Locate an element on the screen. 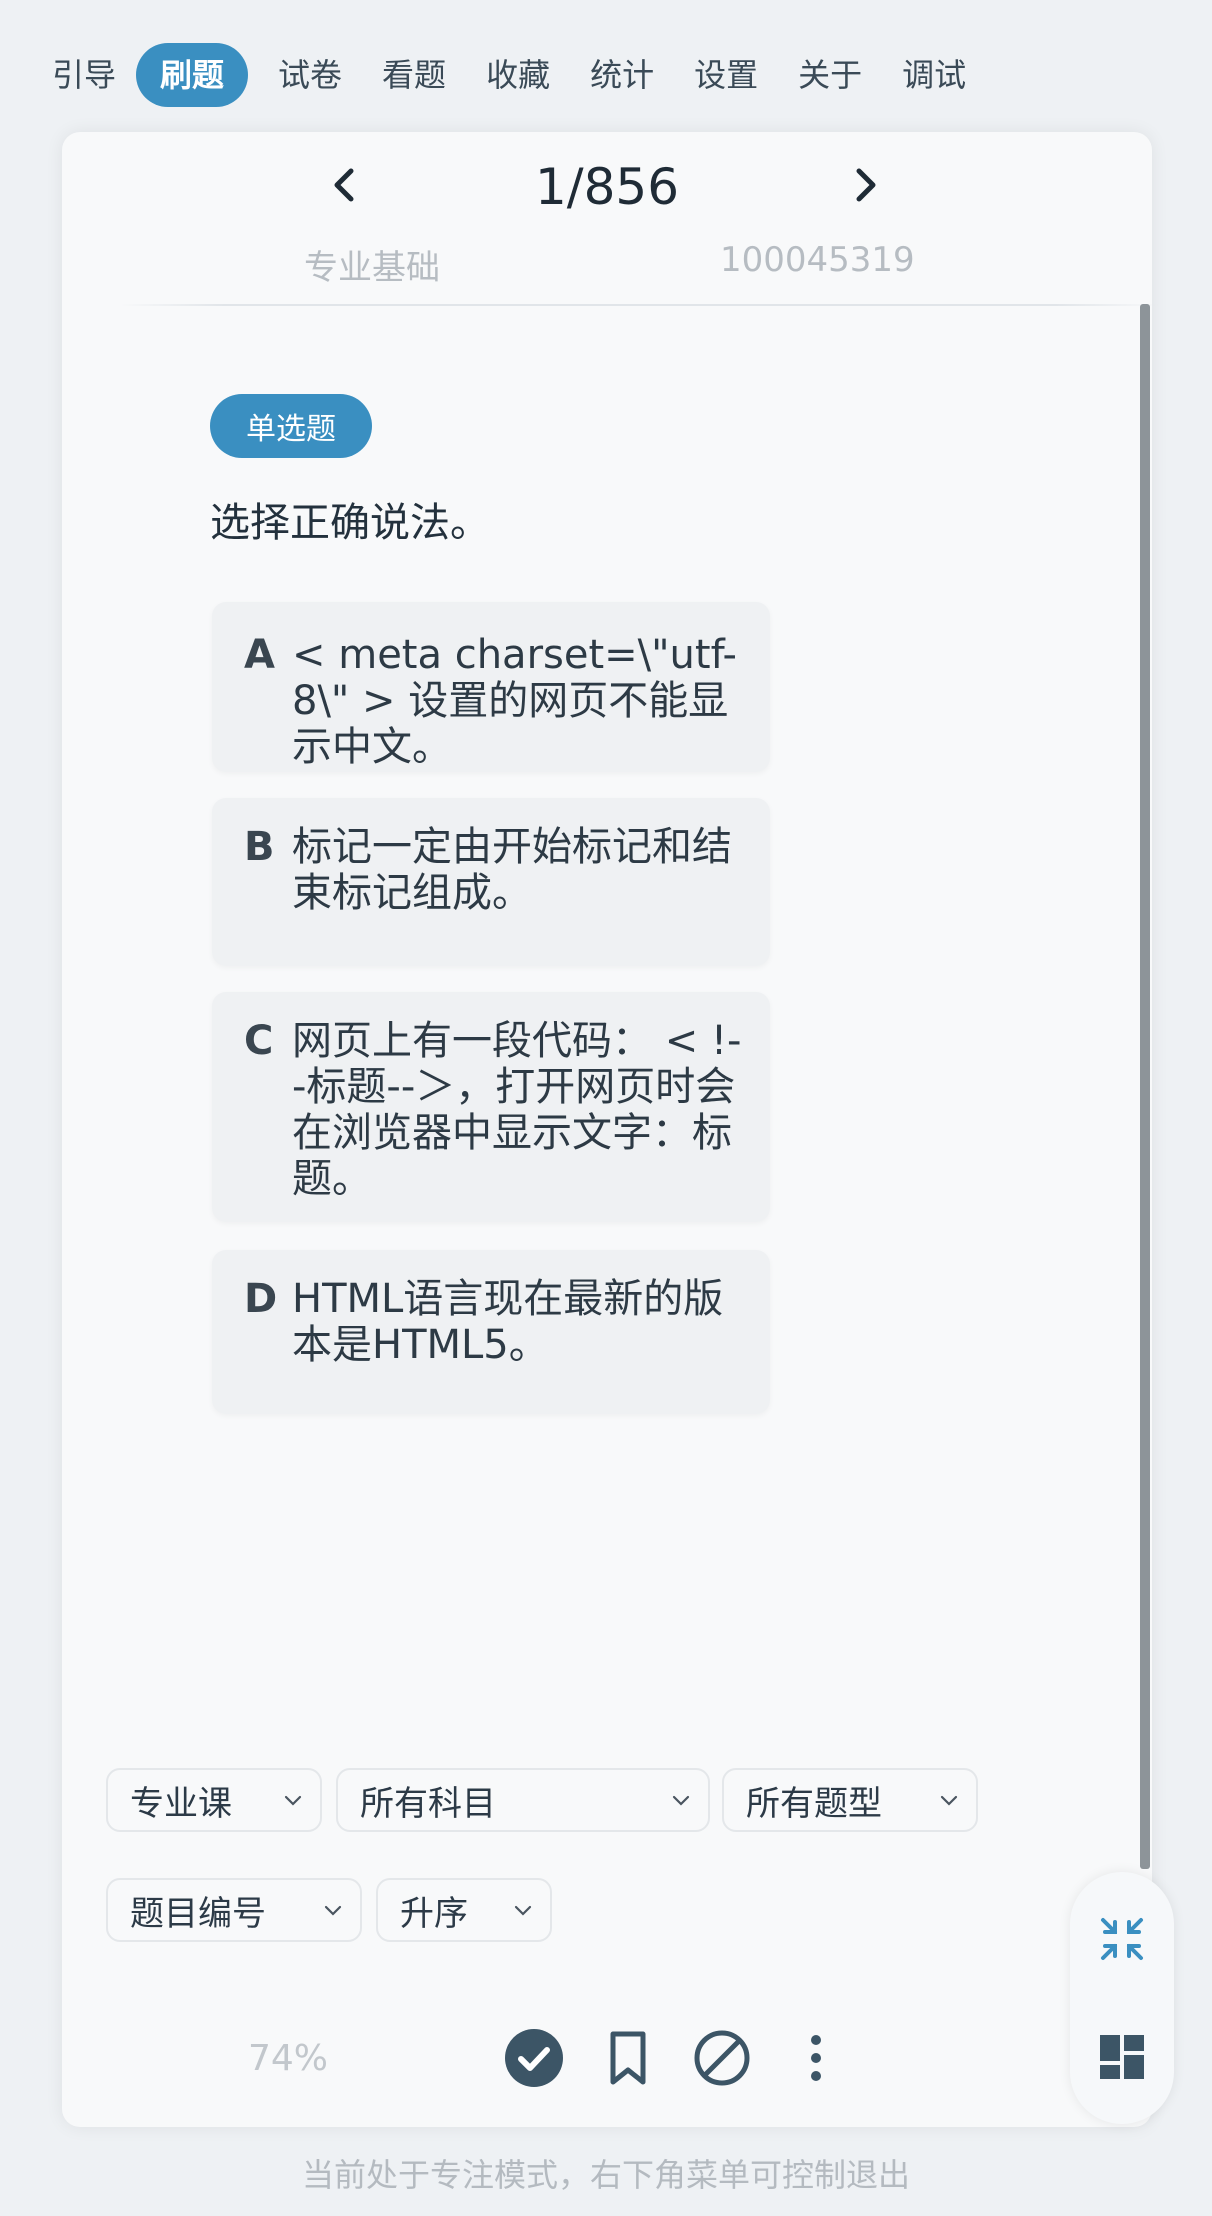  sort-order-select-value: 升序 is located at coordinates (434, 1913).